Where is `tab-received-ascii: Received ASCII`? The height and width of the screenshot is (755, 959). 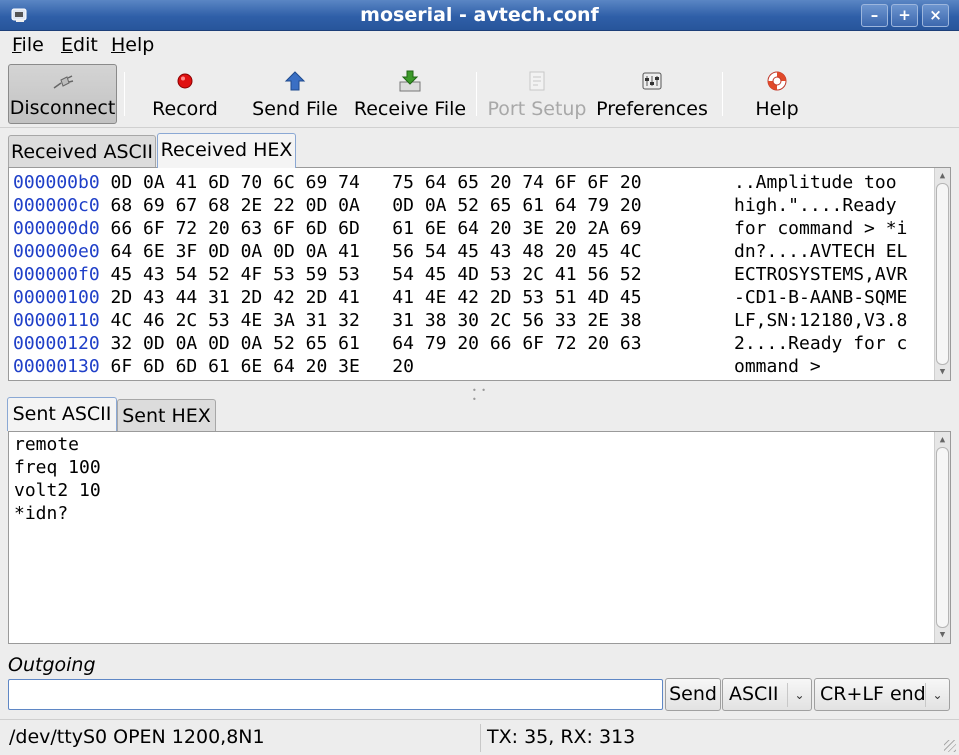 tab-received-ascii: Received ASCII is located at coordinates (82, 151).